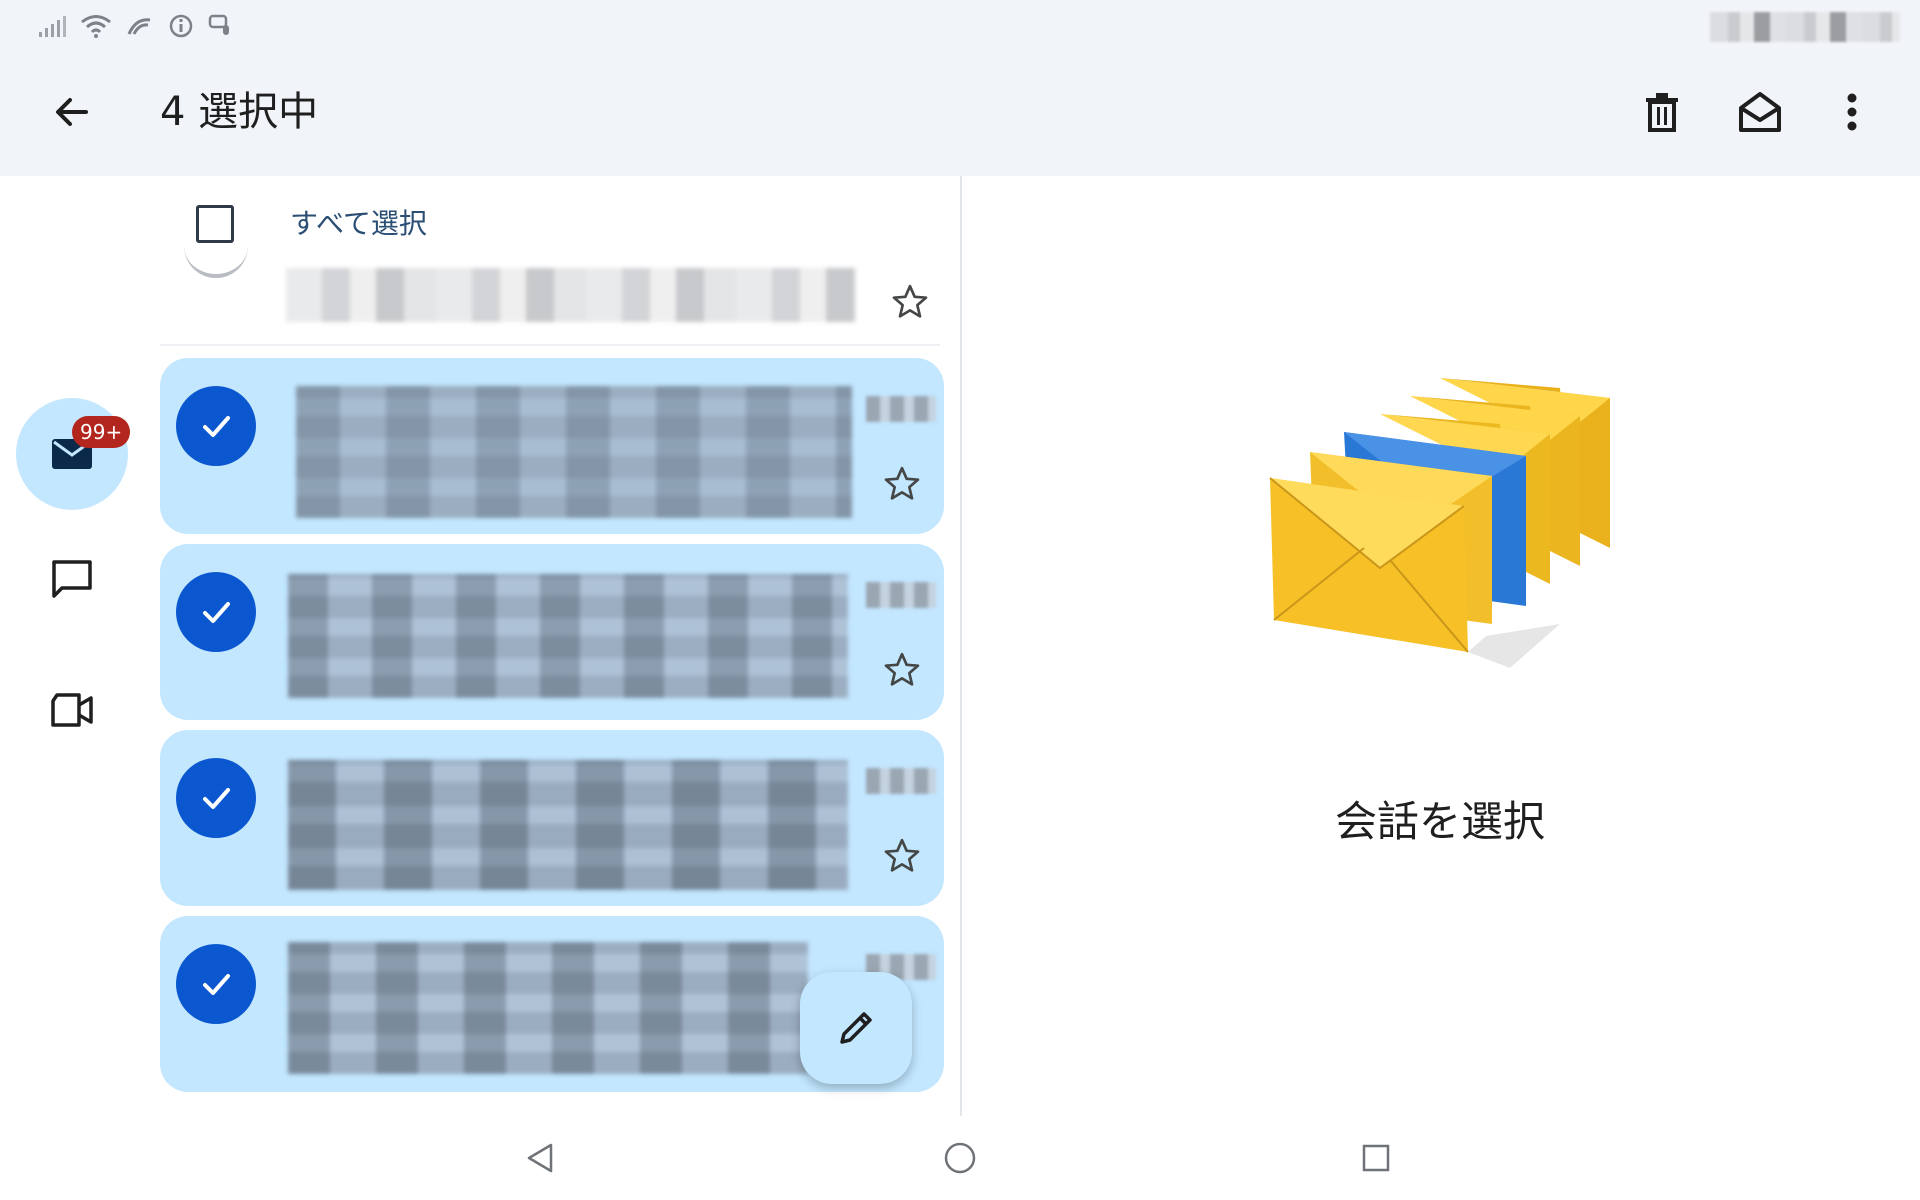  I want to click on wifi-icon, so click(96, 26).